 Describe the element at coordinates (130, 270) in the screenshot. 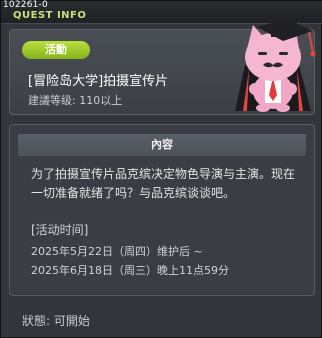

I see `end-date: 2025年6月18日（周三）晚上11点59分` at that location.